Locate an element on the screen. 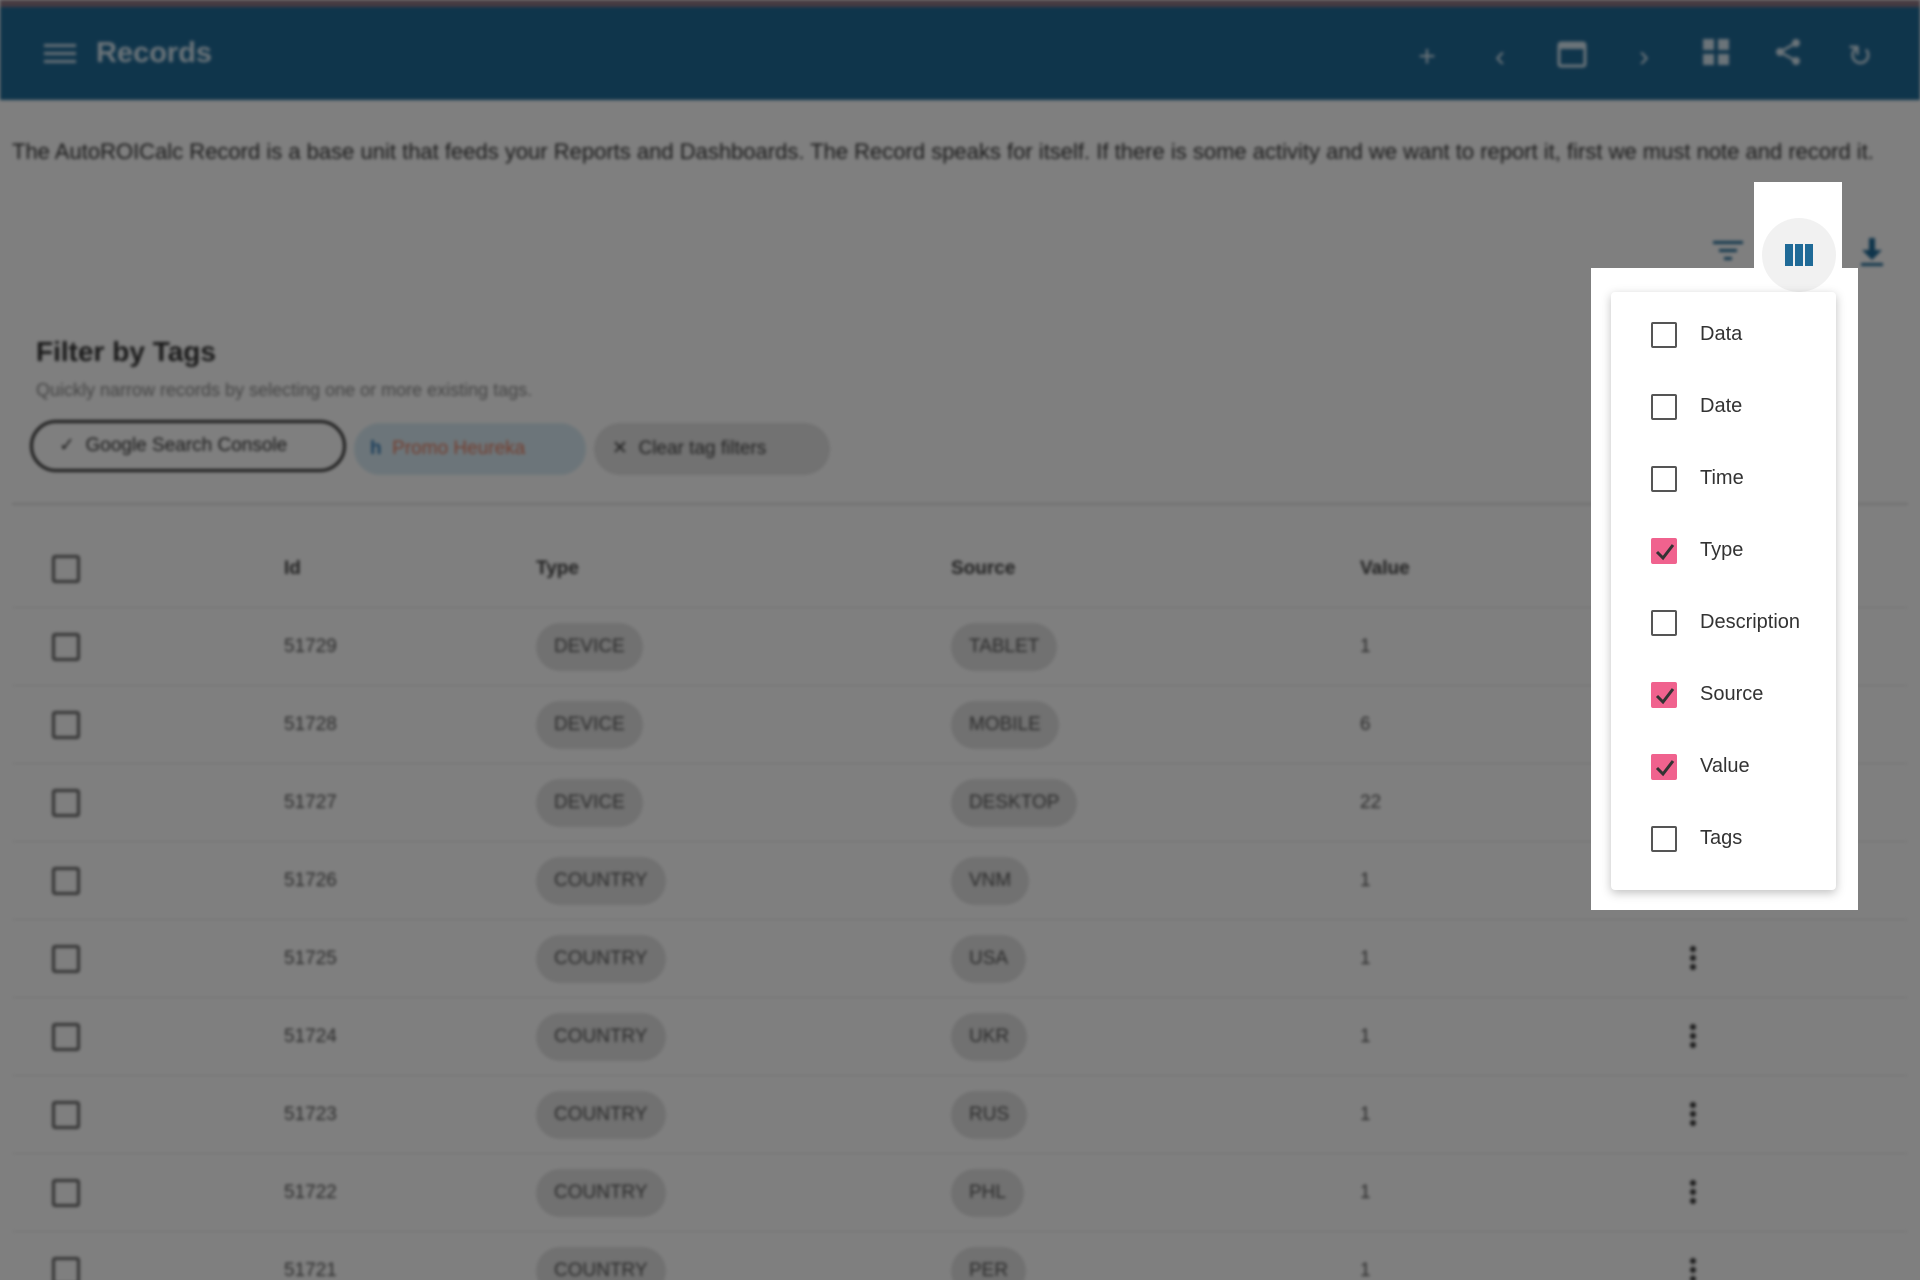 This screenshot has height=1280, width=1920. column-option-time: Time is located at coordinates (1723, 479).